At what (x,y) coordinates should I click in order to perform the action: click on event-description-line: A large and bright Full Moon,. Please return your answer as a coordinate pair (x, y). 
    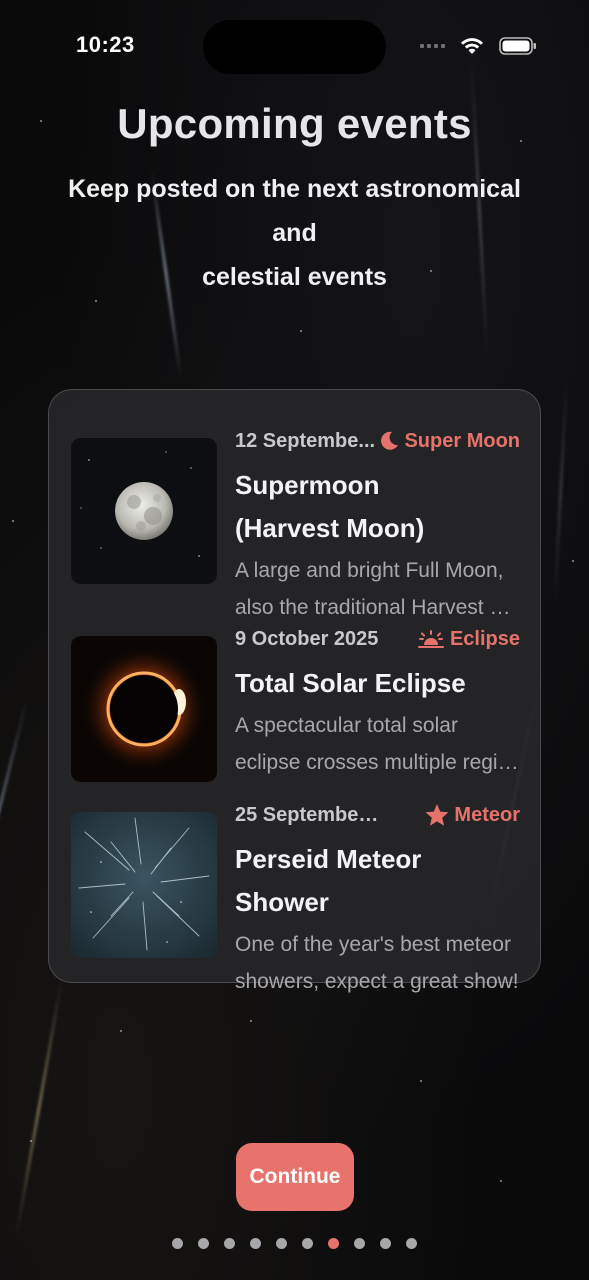
    Looking at the image, I should click on (369, 570).